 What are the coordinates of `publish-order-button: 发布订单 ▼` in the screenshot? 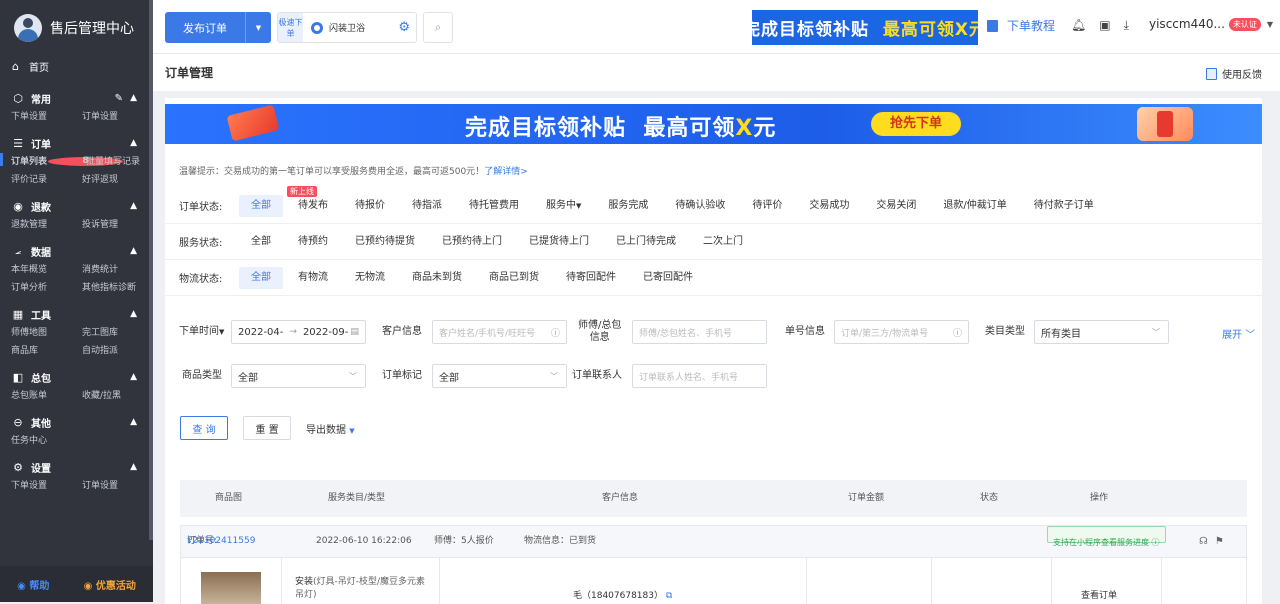 It's located at (218, 27).